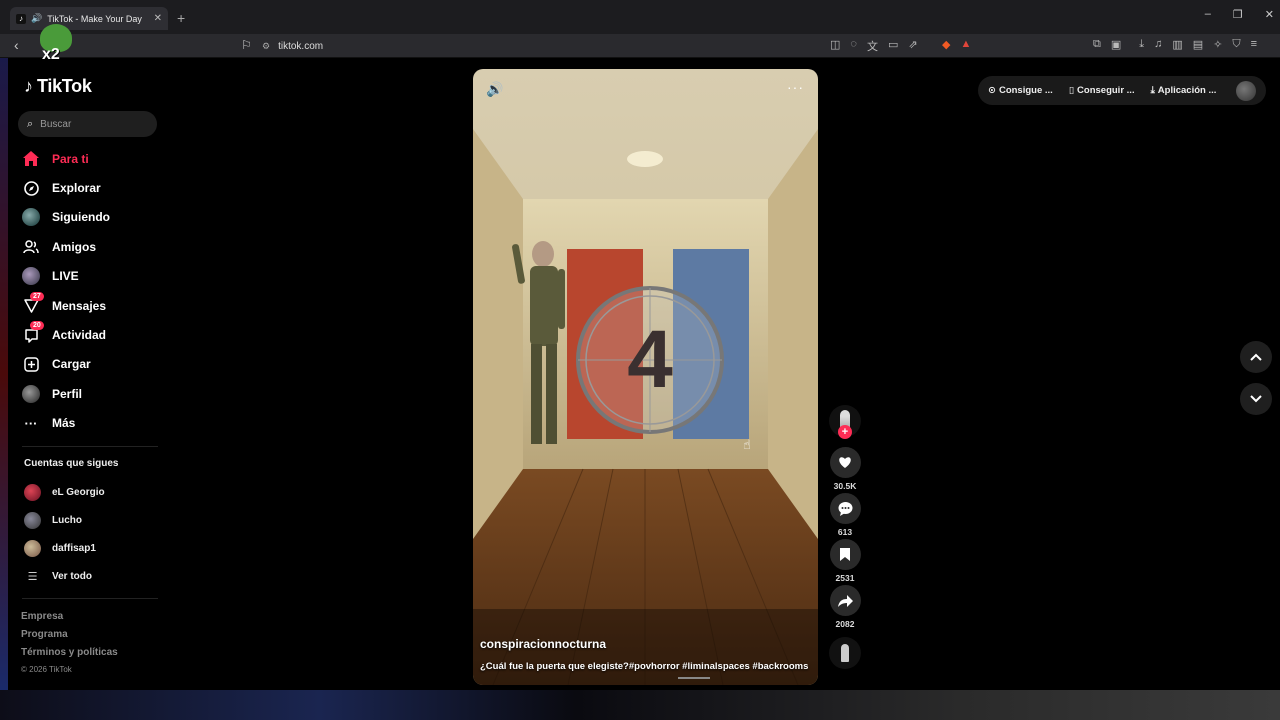 The height and width of the screenshot is (720, 1280). What do you see at coordinates (92, 423) in the screenshot?
I see `sidebar-item-mas: ··· Más` at bounding box center [92, 423].